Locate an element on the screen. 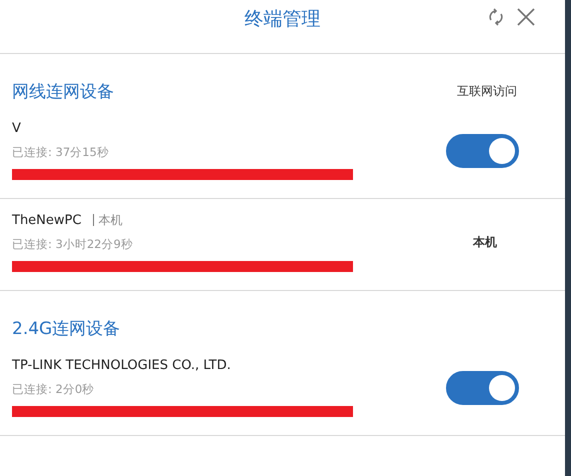 Image resolution: width=571 pixels, height=476 pixels. window-title: 终端管理 is located at coordinates (282, 19).